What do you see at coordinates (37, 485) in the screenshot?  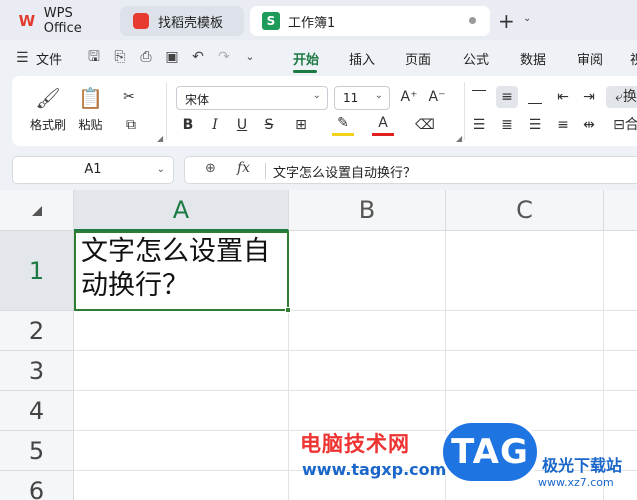 I see `row-header-6: 6` at bounding box center [37, 485].